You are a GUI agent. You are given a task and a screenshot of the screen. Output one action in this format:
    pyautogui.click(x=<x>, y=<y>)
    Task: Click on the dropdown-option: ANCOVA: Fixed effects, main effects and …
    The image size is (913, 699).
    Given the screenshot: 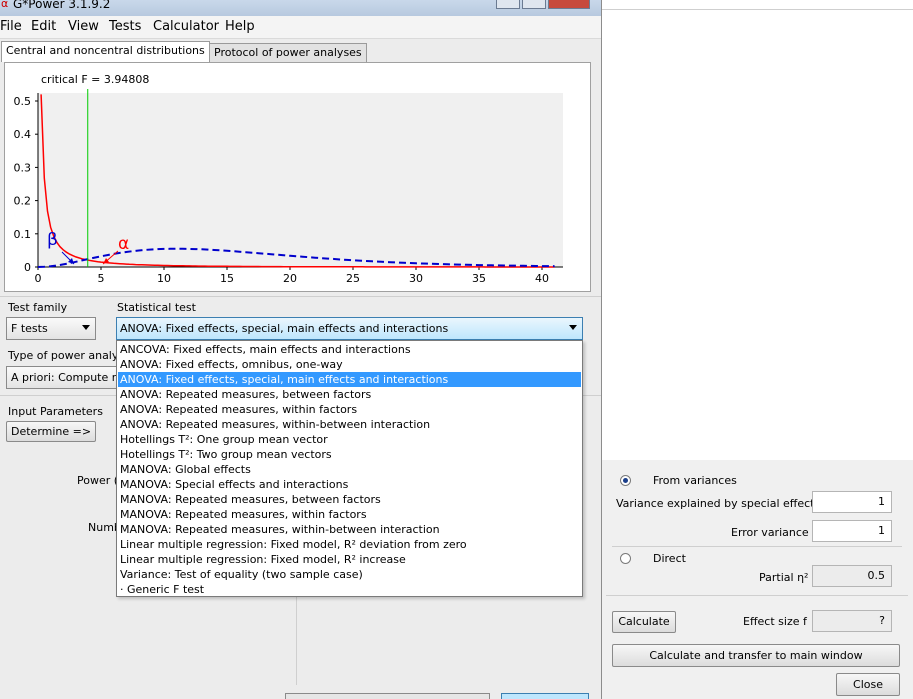 What is the action you would take?
    pyautogui.click(x=349, y=349)
    